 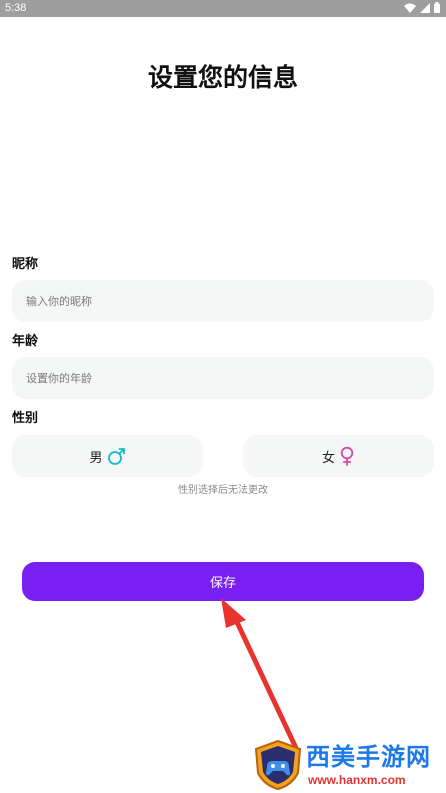 I want to click on gender-note: 性别选择后无法更改, so click(x=223, y=490).